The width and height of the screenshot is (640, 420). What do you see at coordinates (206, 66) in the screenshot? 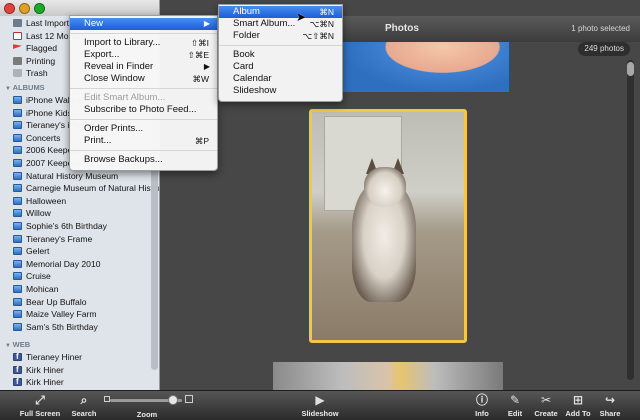
I see `submenu-arrow-icon: ▶` at bounding box center [206, 66].